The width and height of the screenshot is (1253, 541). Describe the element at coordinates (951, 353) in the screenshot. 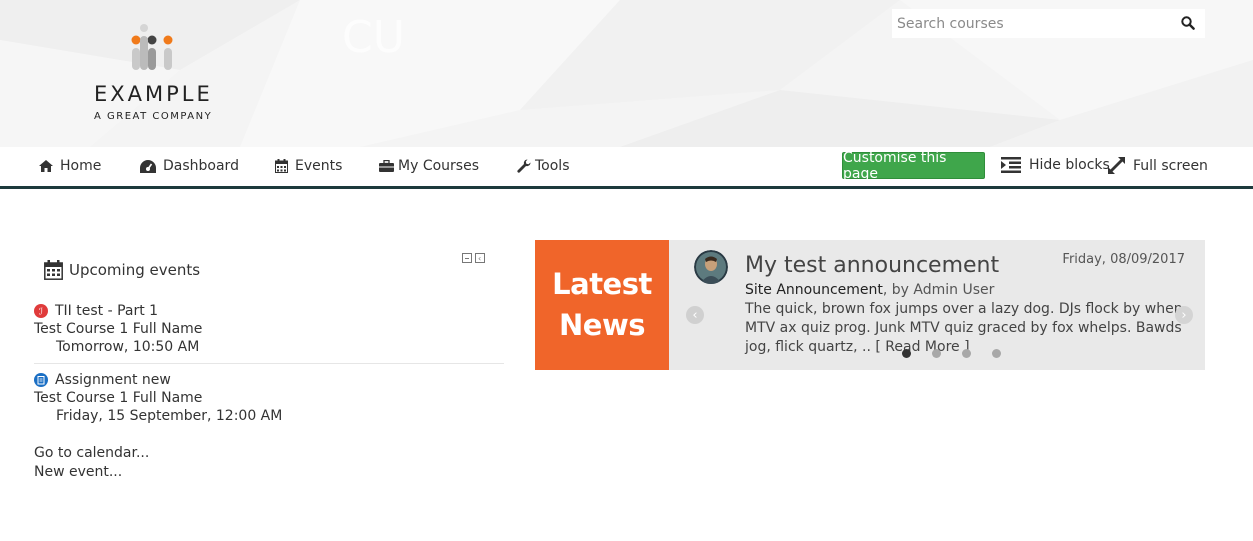

I see `slide-indicators` at that location.